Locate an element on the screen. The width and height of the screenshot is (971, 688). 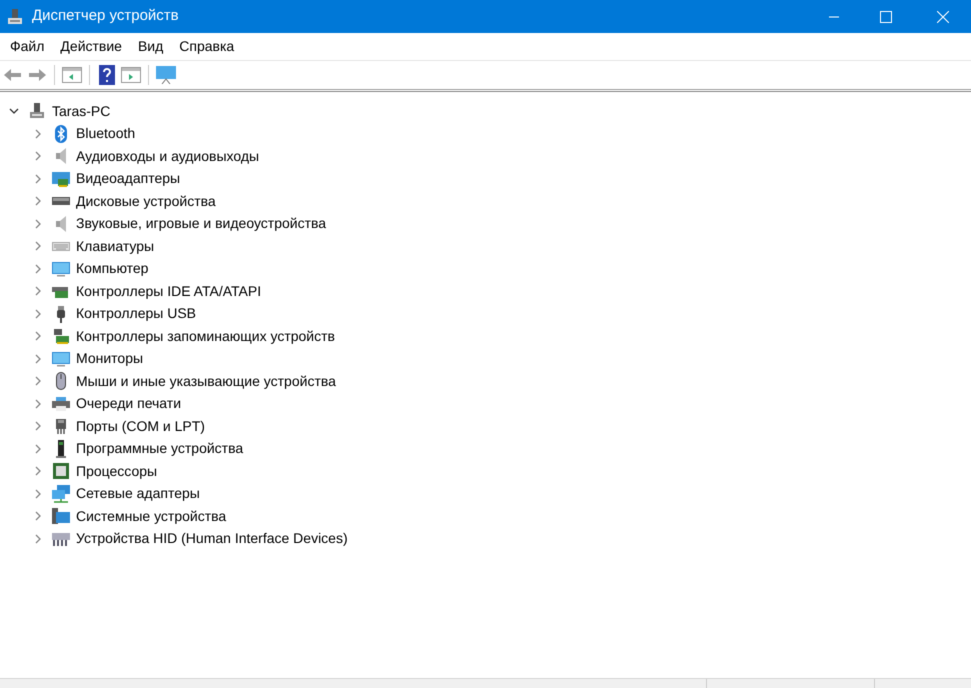
show-hide-tree-button is located at coordinates (72, 75).